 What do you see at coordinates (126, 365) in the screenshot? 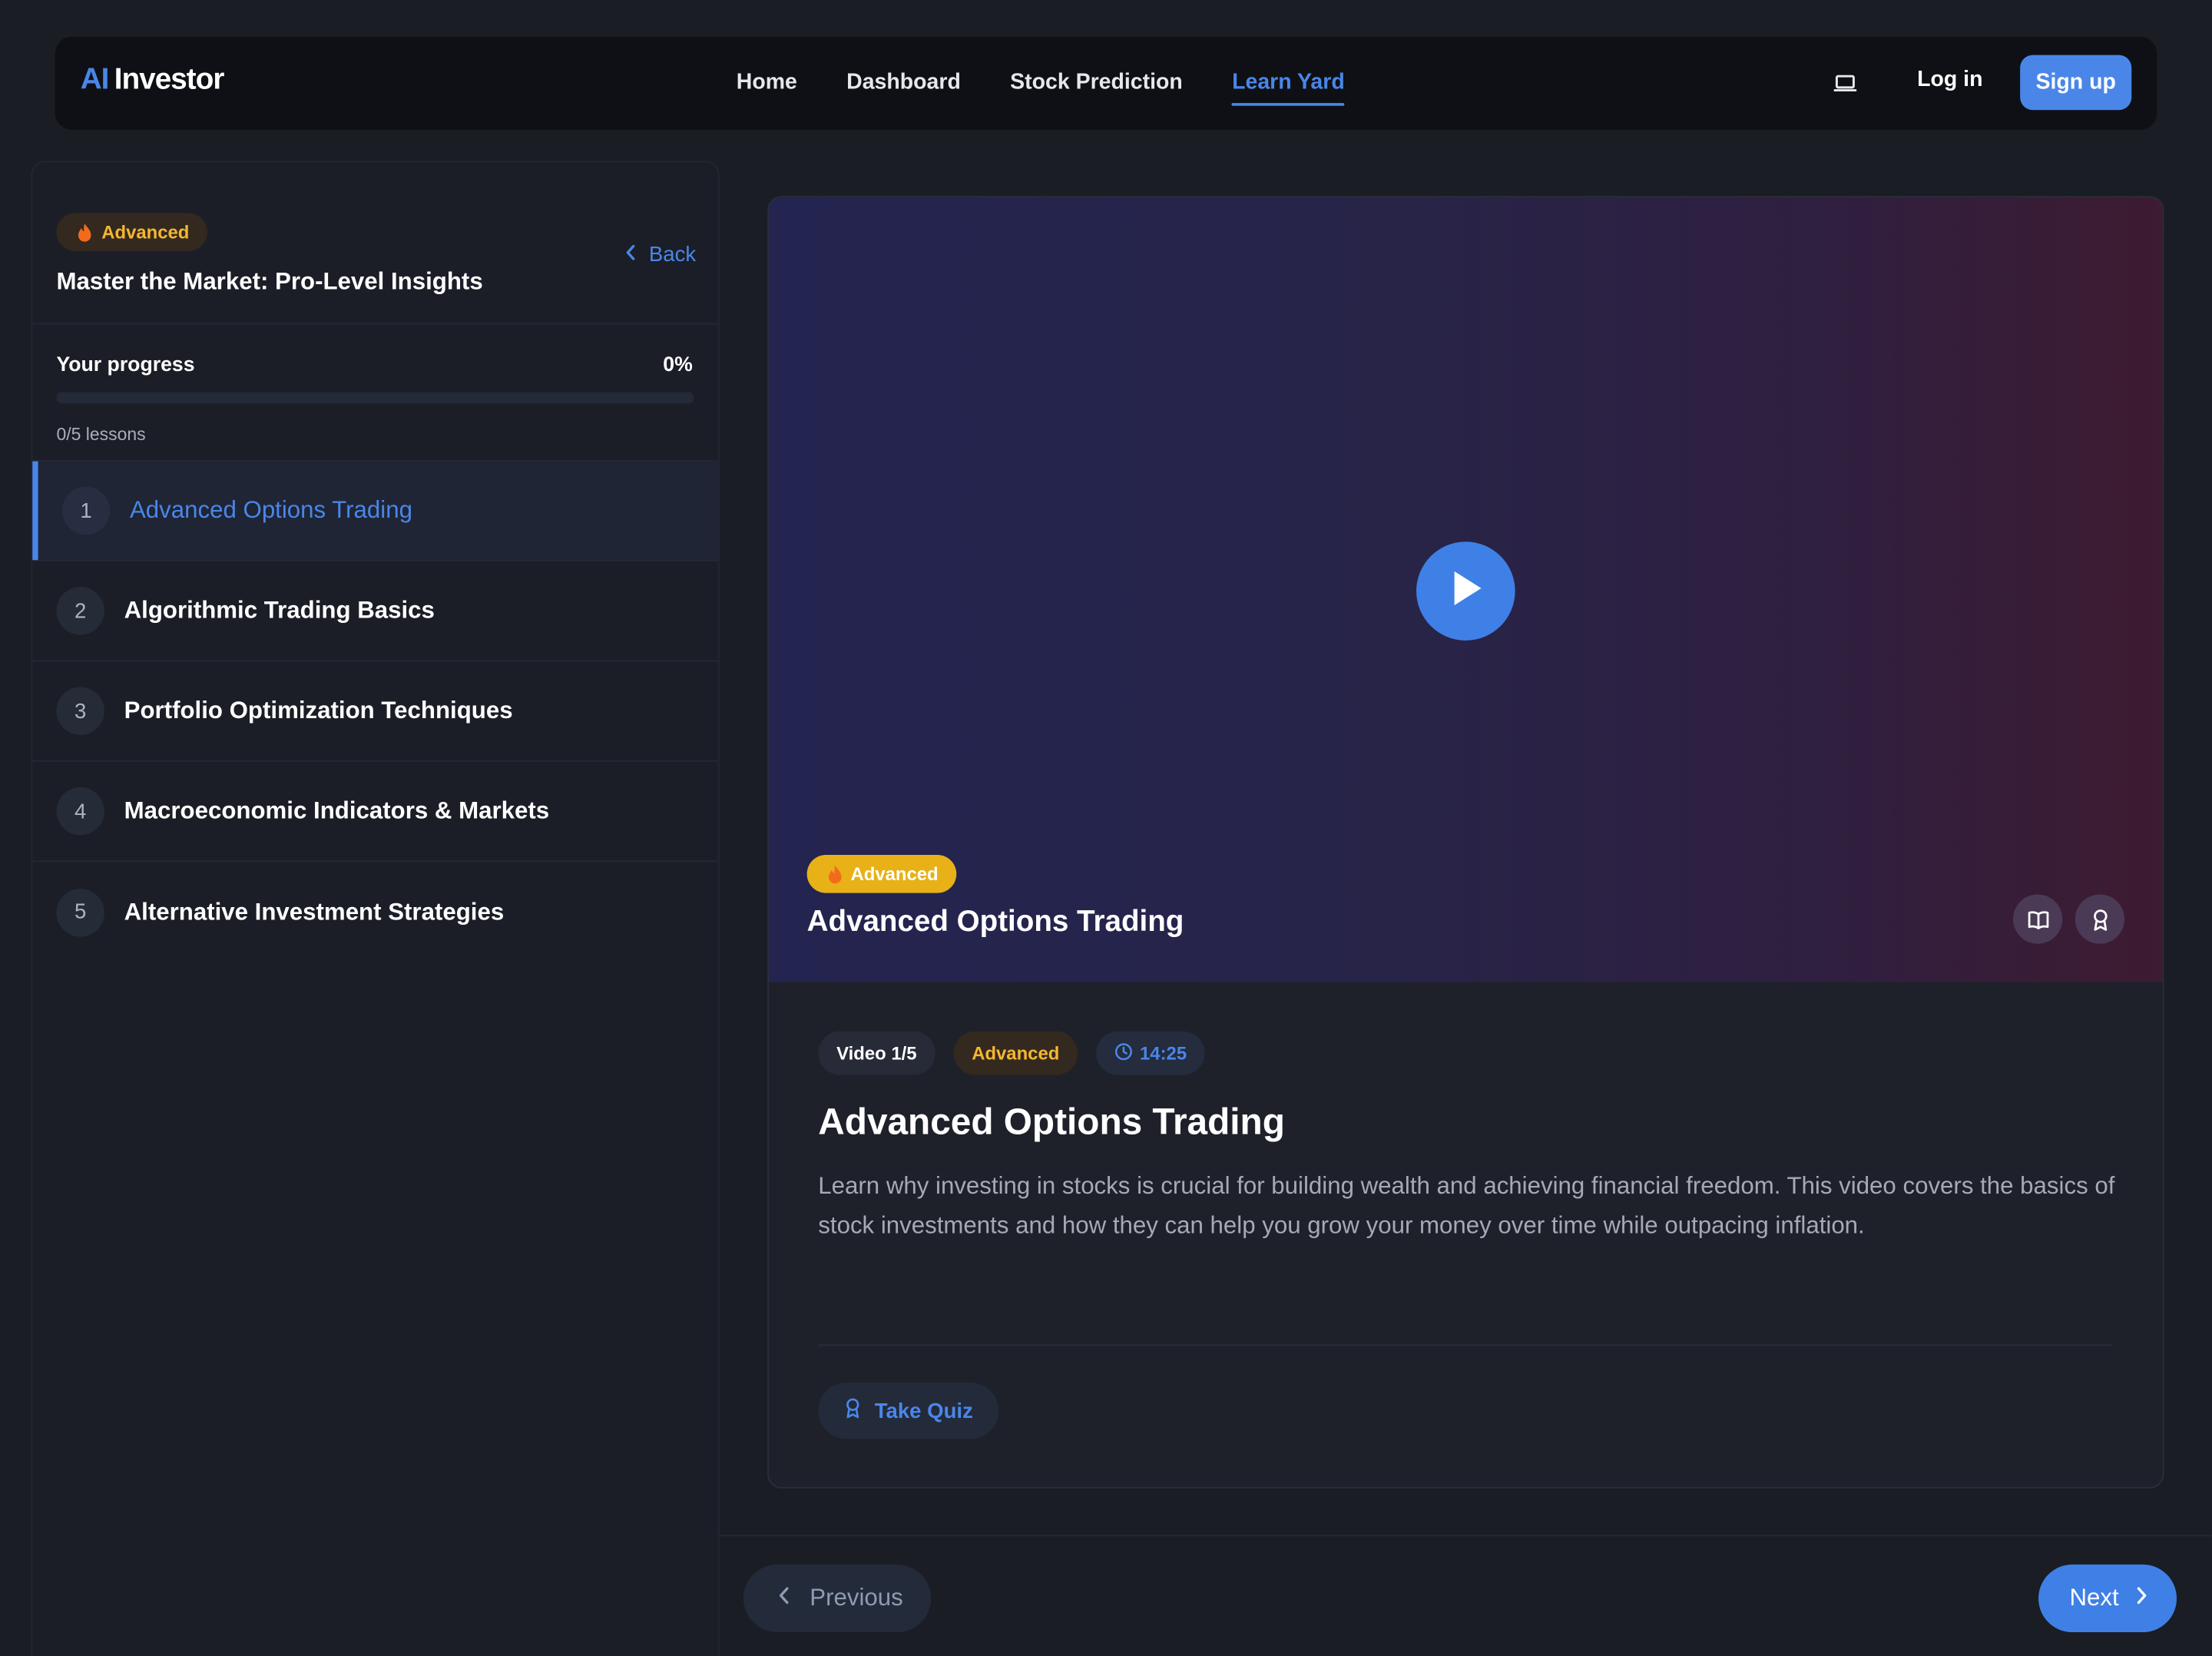
I see `progress-label: Your progress` at bounding box center [126, 365].